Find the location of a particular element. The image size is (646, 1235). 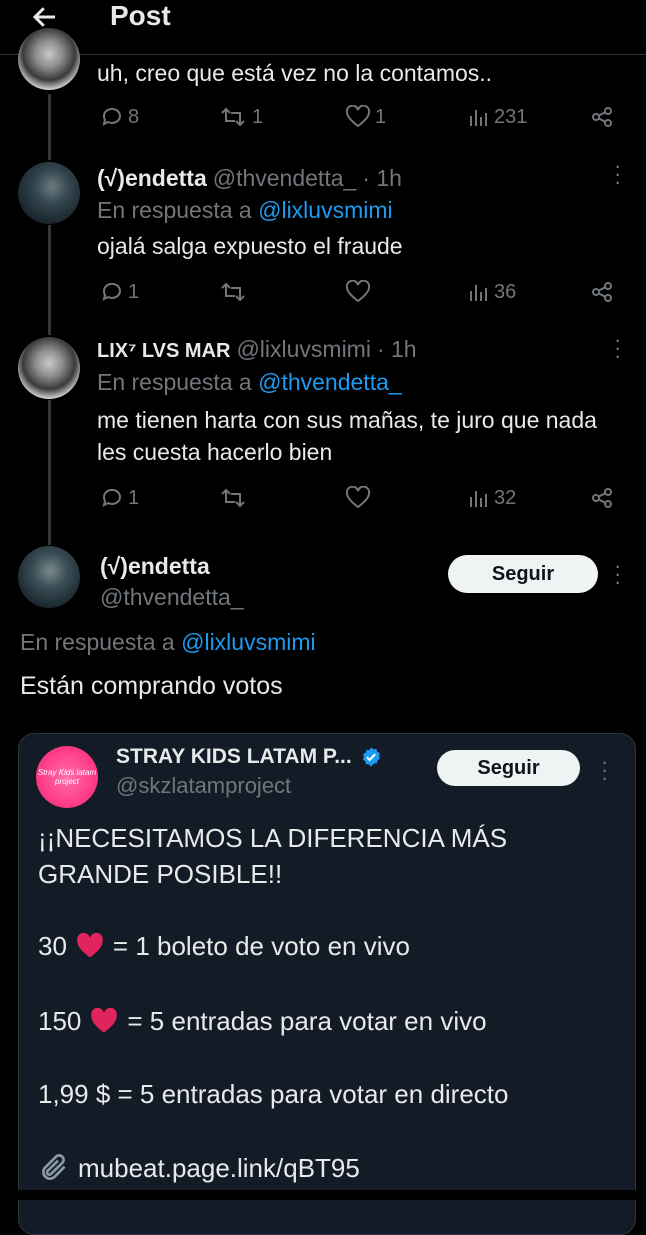

main-post-text: Están comprando votos is located at coordinates (151, 686).